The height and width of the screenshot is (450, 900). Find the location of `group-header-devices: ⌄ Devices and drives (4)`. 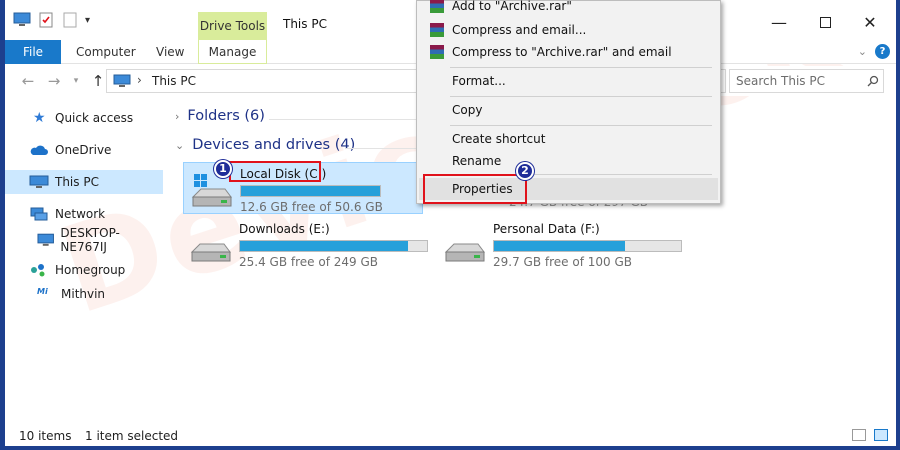

group-header-devices: ⌄ Devices and drives (4) is located at coordinates (265, 145).